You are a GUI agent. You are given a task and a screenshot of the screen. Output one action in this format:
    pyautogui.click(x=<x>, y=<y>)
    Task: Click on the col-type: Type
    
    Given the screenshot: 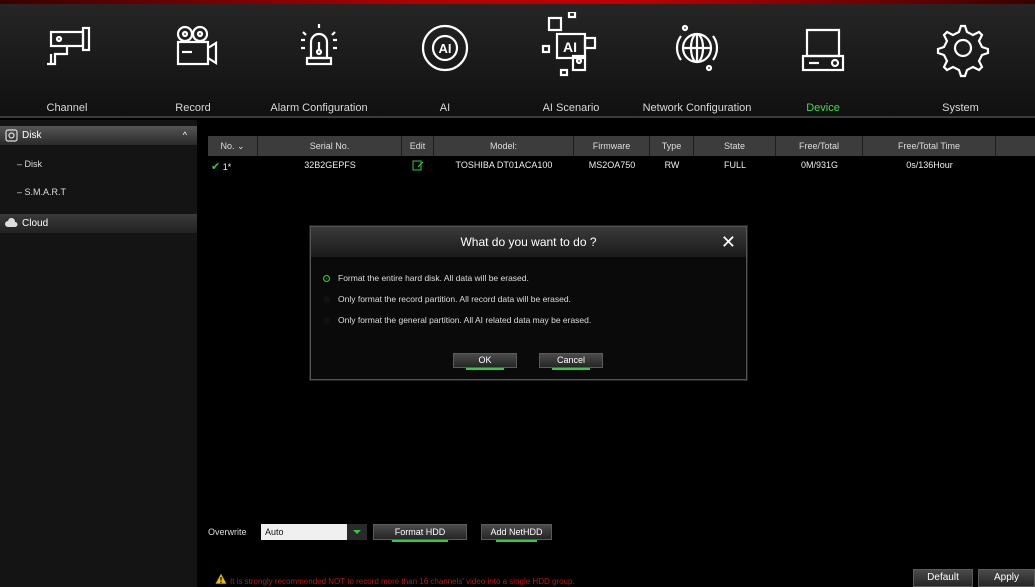 What is the action you would take?
    pyautogui.click(x=672, y=146)
    